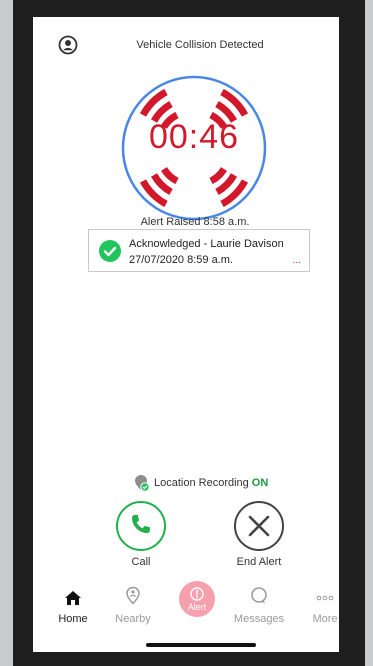 The image size is (373, 666). Describe the element at coordinates (197, 593) in the screenshot. I see `alert-icon` at that location.